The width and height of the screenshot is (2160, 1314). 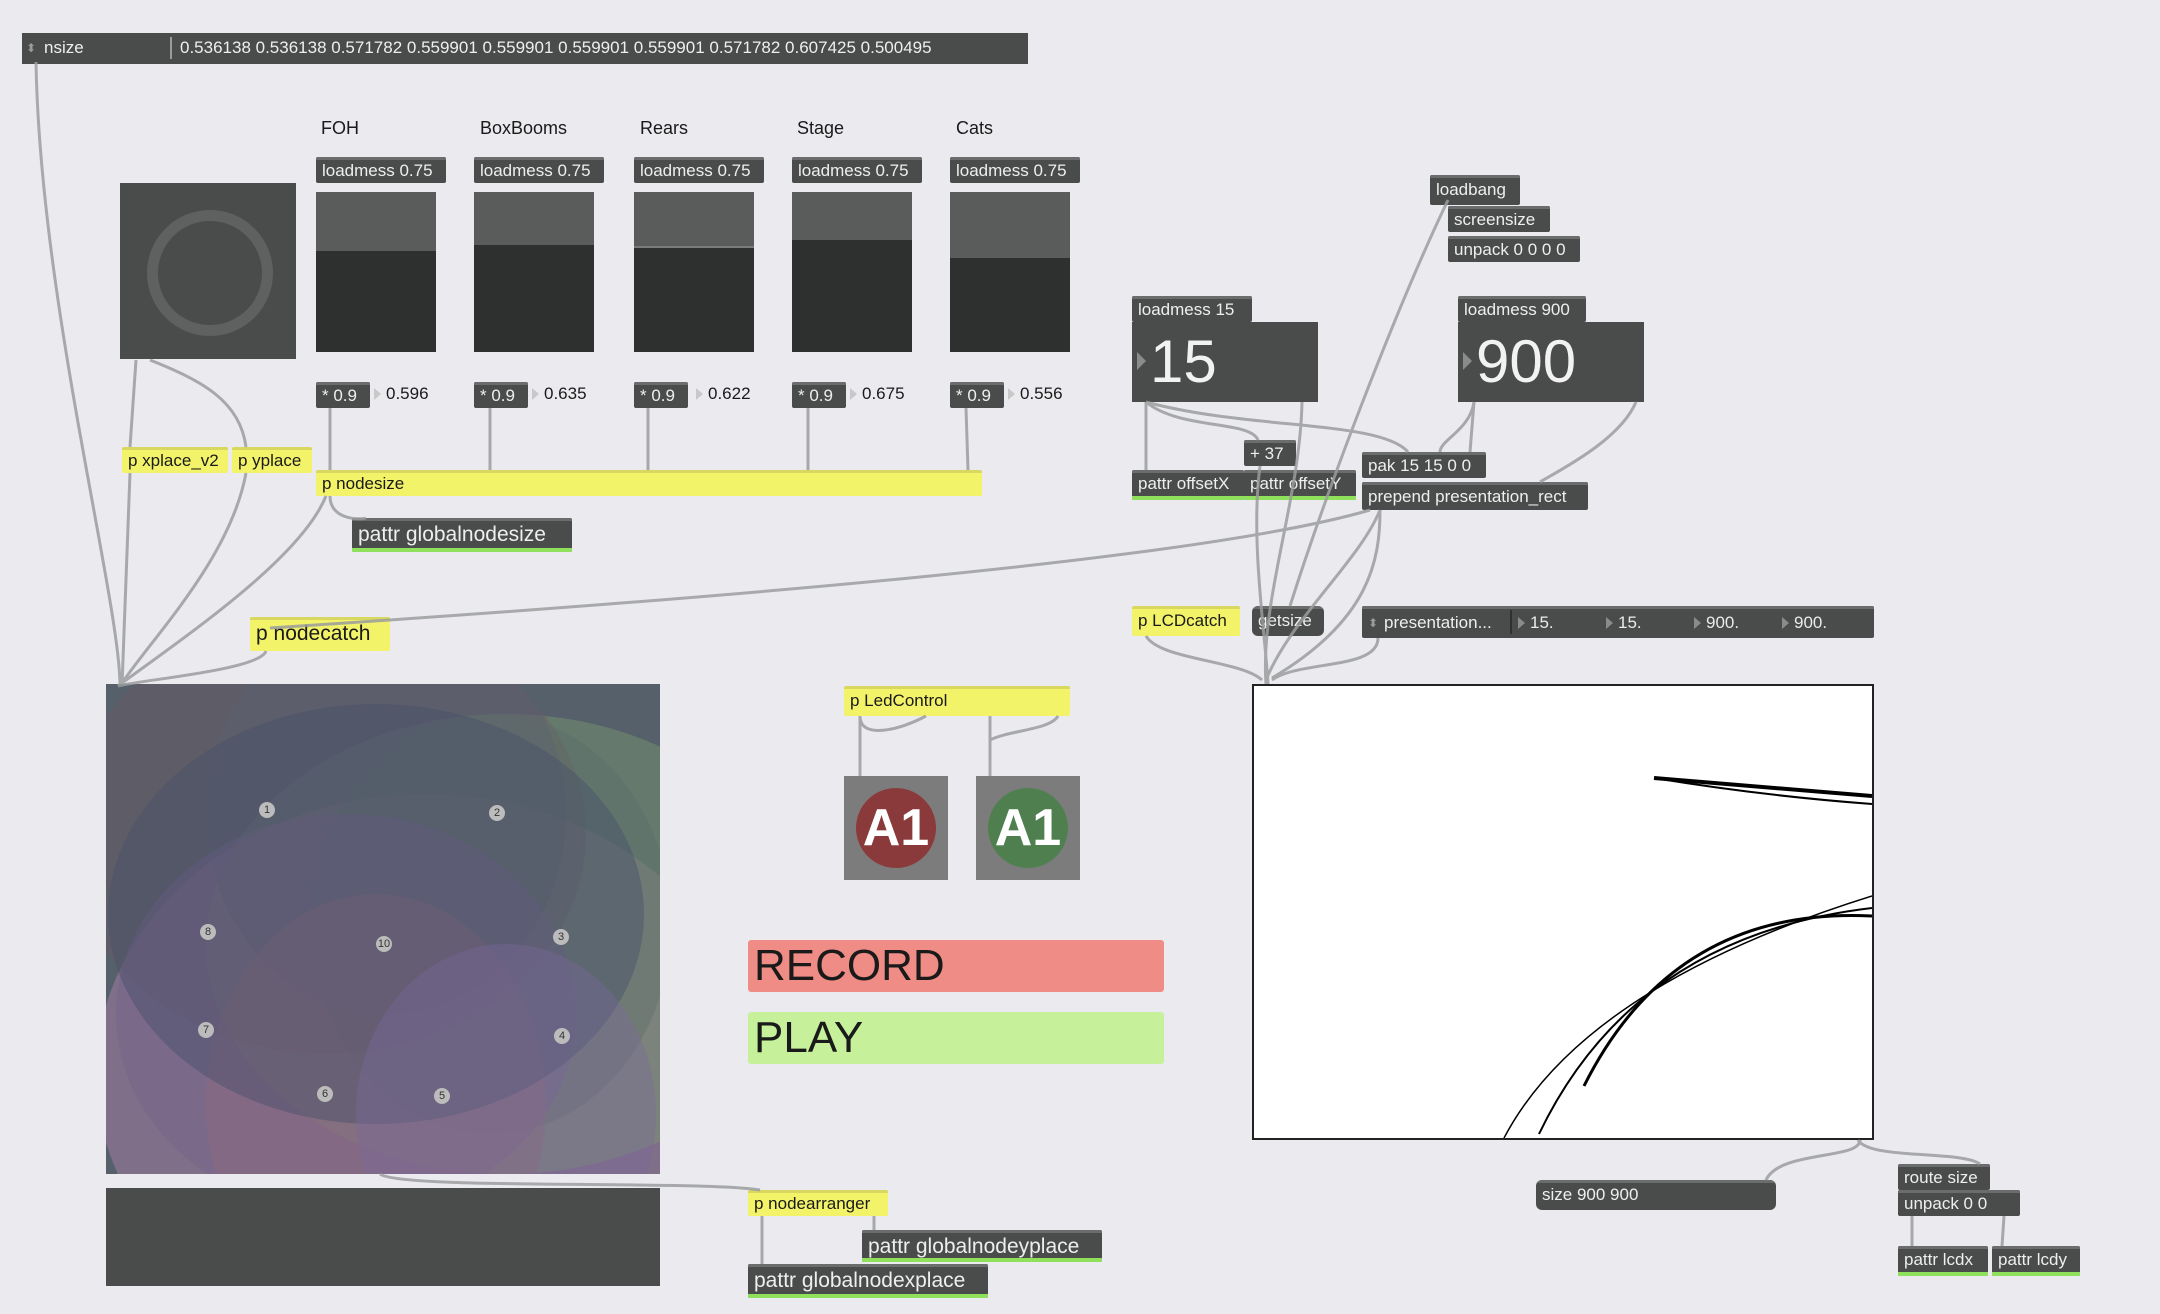 I want to click on group-label-boxbooms: BoxBooms, so click(x=524, y=128).